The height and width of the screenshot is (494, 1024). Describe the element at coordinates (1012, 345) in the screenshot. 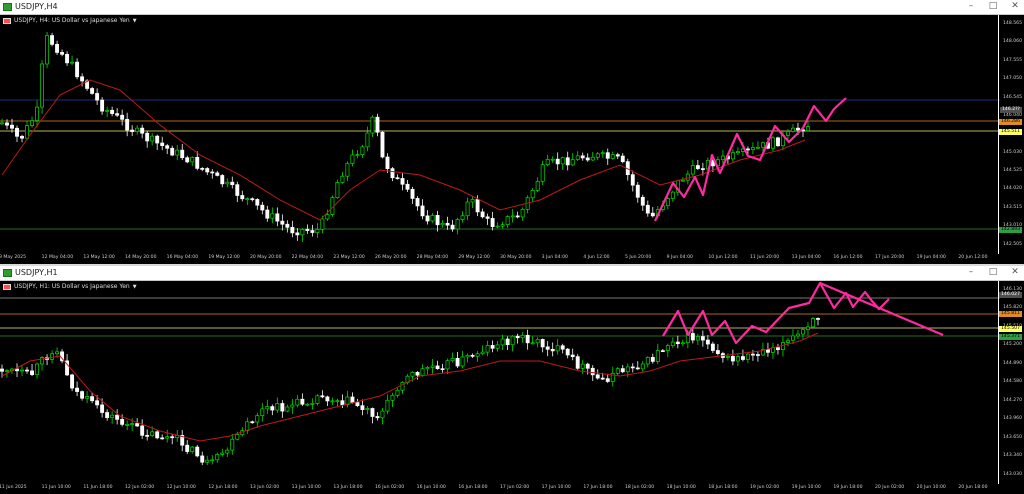

I see `price-tick-label: 145.200` at that location.